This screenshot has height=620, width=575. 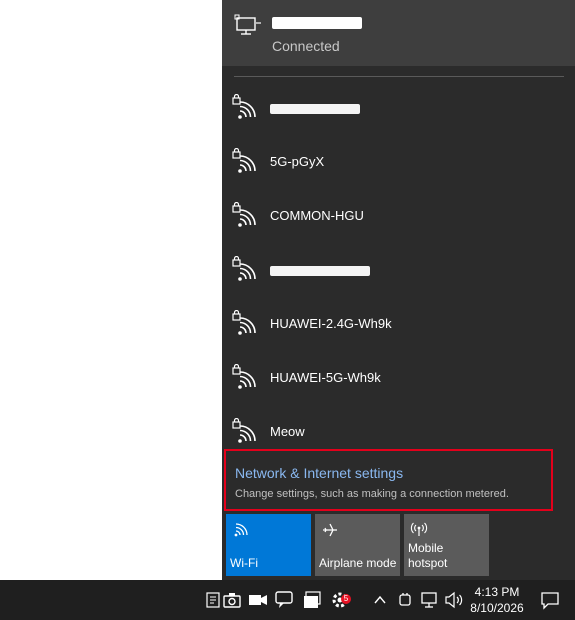 What do you see at coordinates (380, 600) in the screenshot?
I see `chevron-up-icon` at bounding box center [380, 600].